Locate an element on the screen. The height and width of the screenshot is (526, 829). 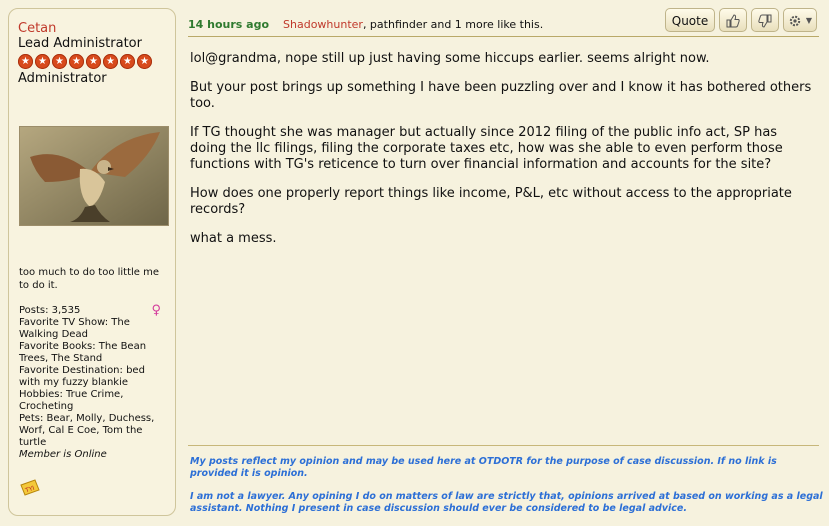
user-title: Lead Administrator is located at coordinates (80, 43).